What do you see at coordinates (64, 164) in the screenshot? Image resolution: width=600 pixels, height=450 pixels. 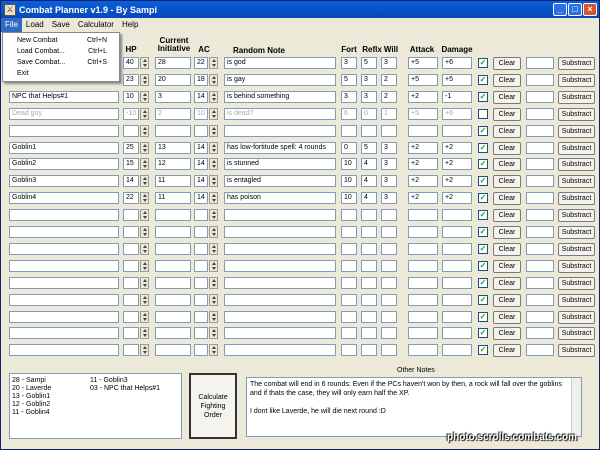 I see `name-input: Goblin2` at bounding box center [64, 164].